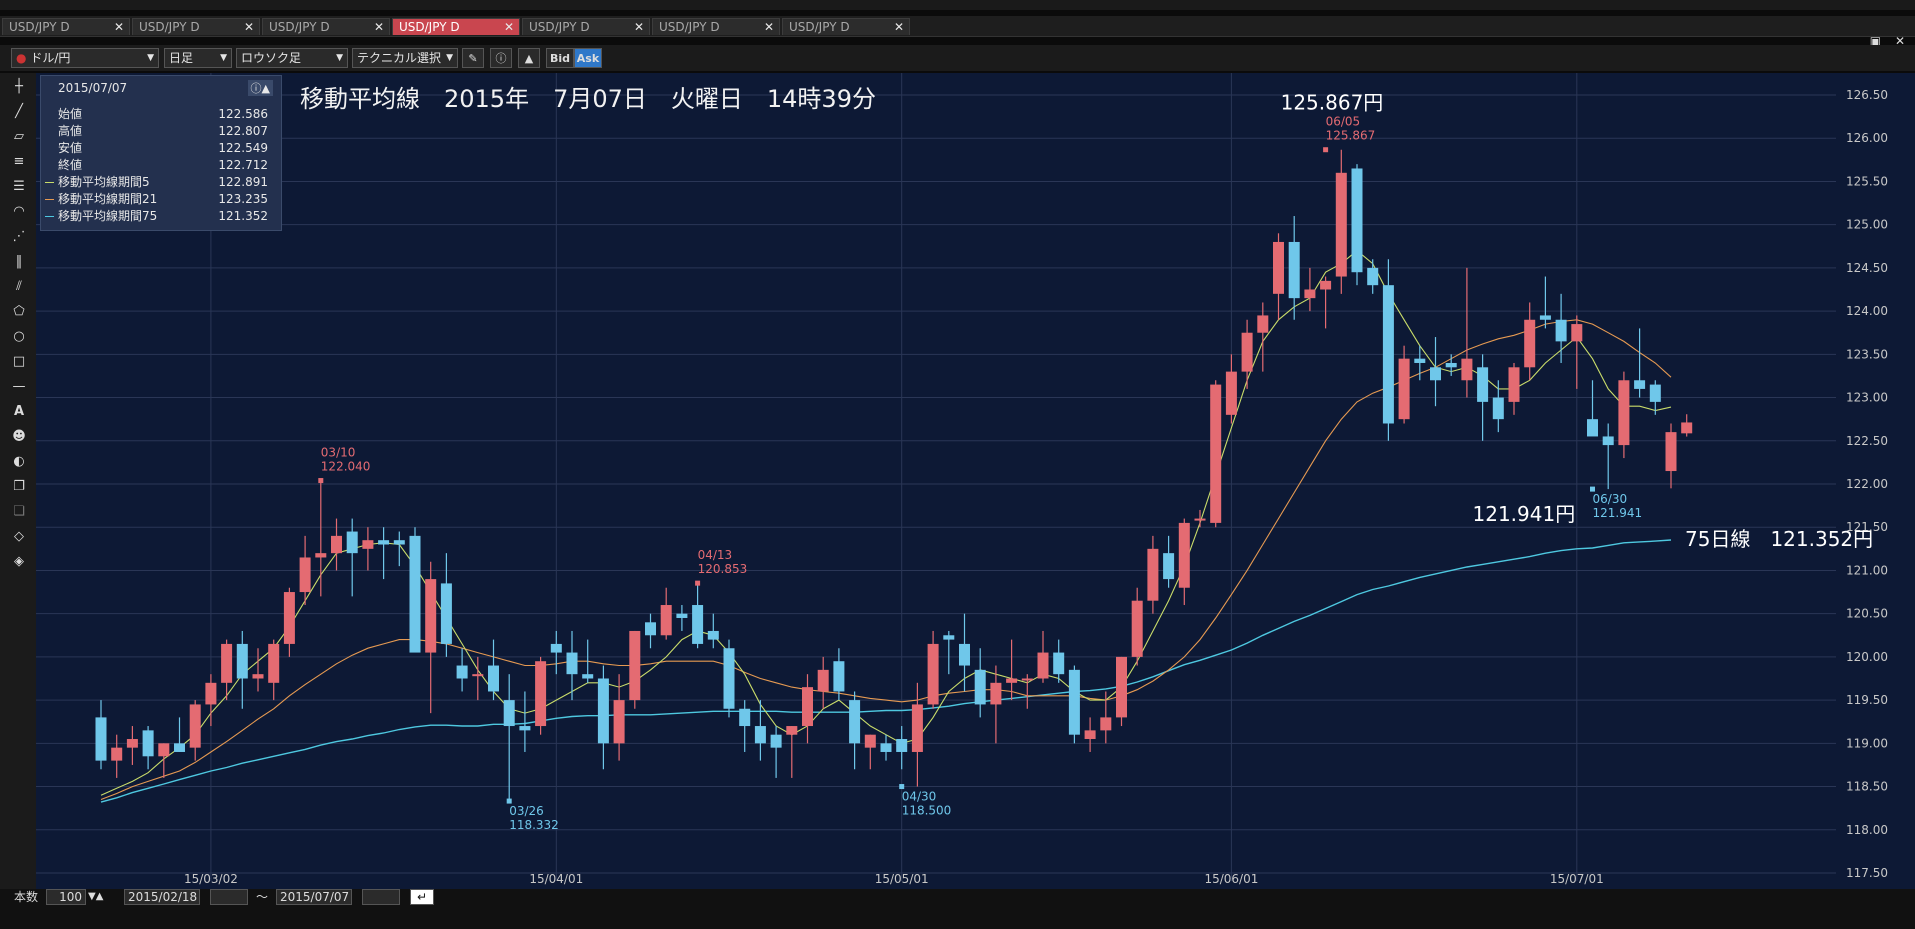  What do you see at coordinates (19, 562) in the screenshot?
I see `erase-all-icon: ◈` at bounding box center [19, 562].